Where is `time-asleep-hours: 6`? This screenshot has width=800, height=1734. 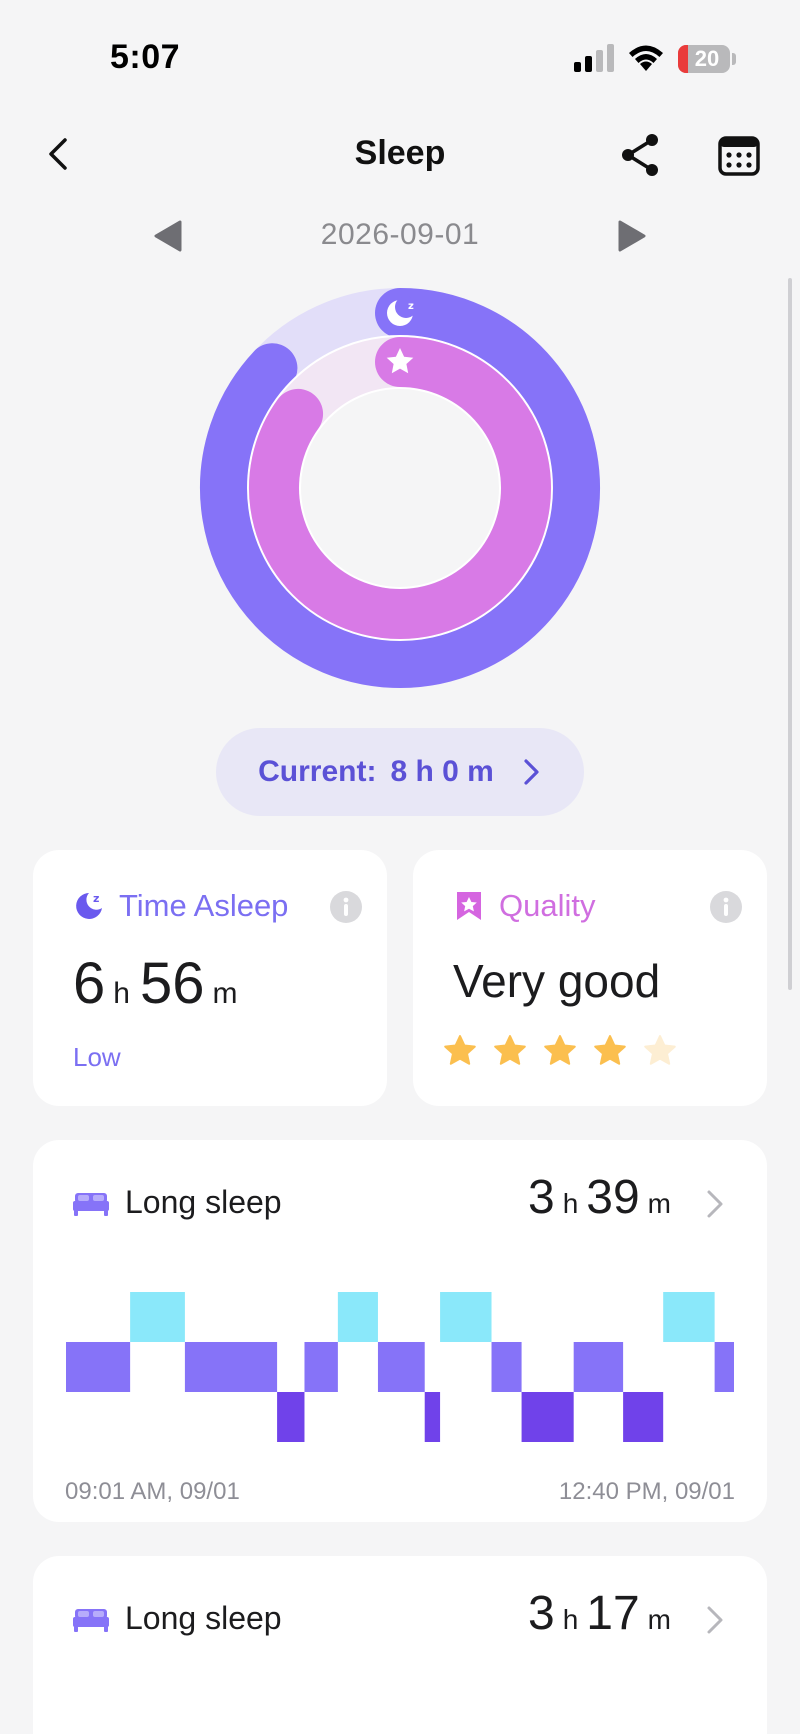
time-asleep-hours: 6 is located at coordinates (89, 983).